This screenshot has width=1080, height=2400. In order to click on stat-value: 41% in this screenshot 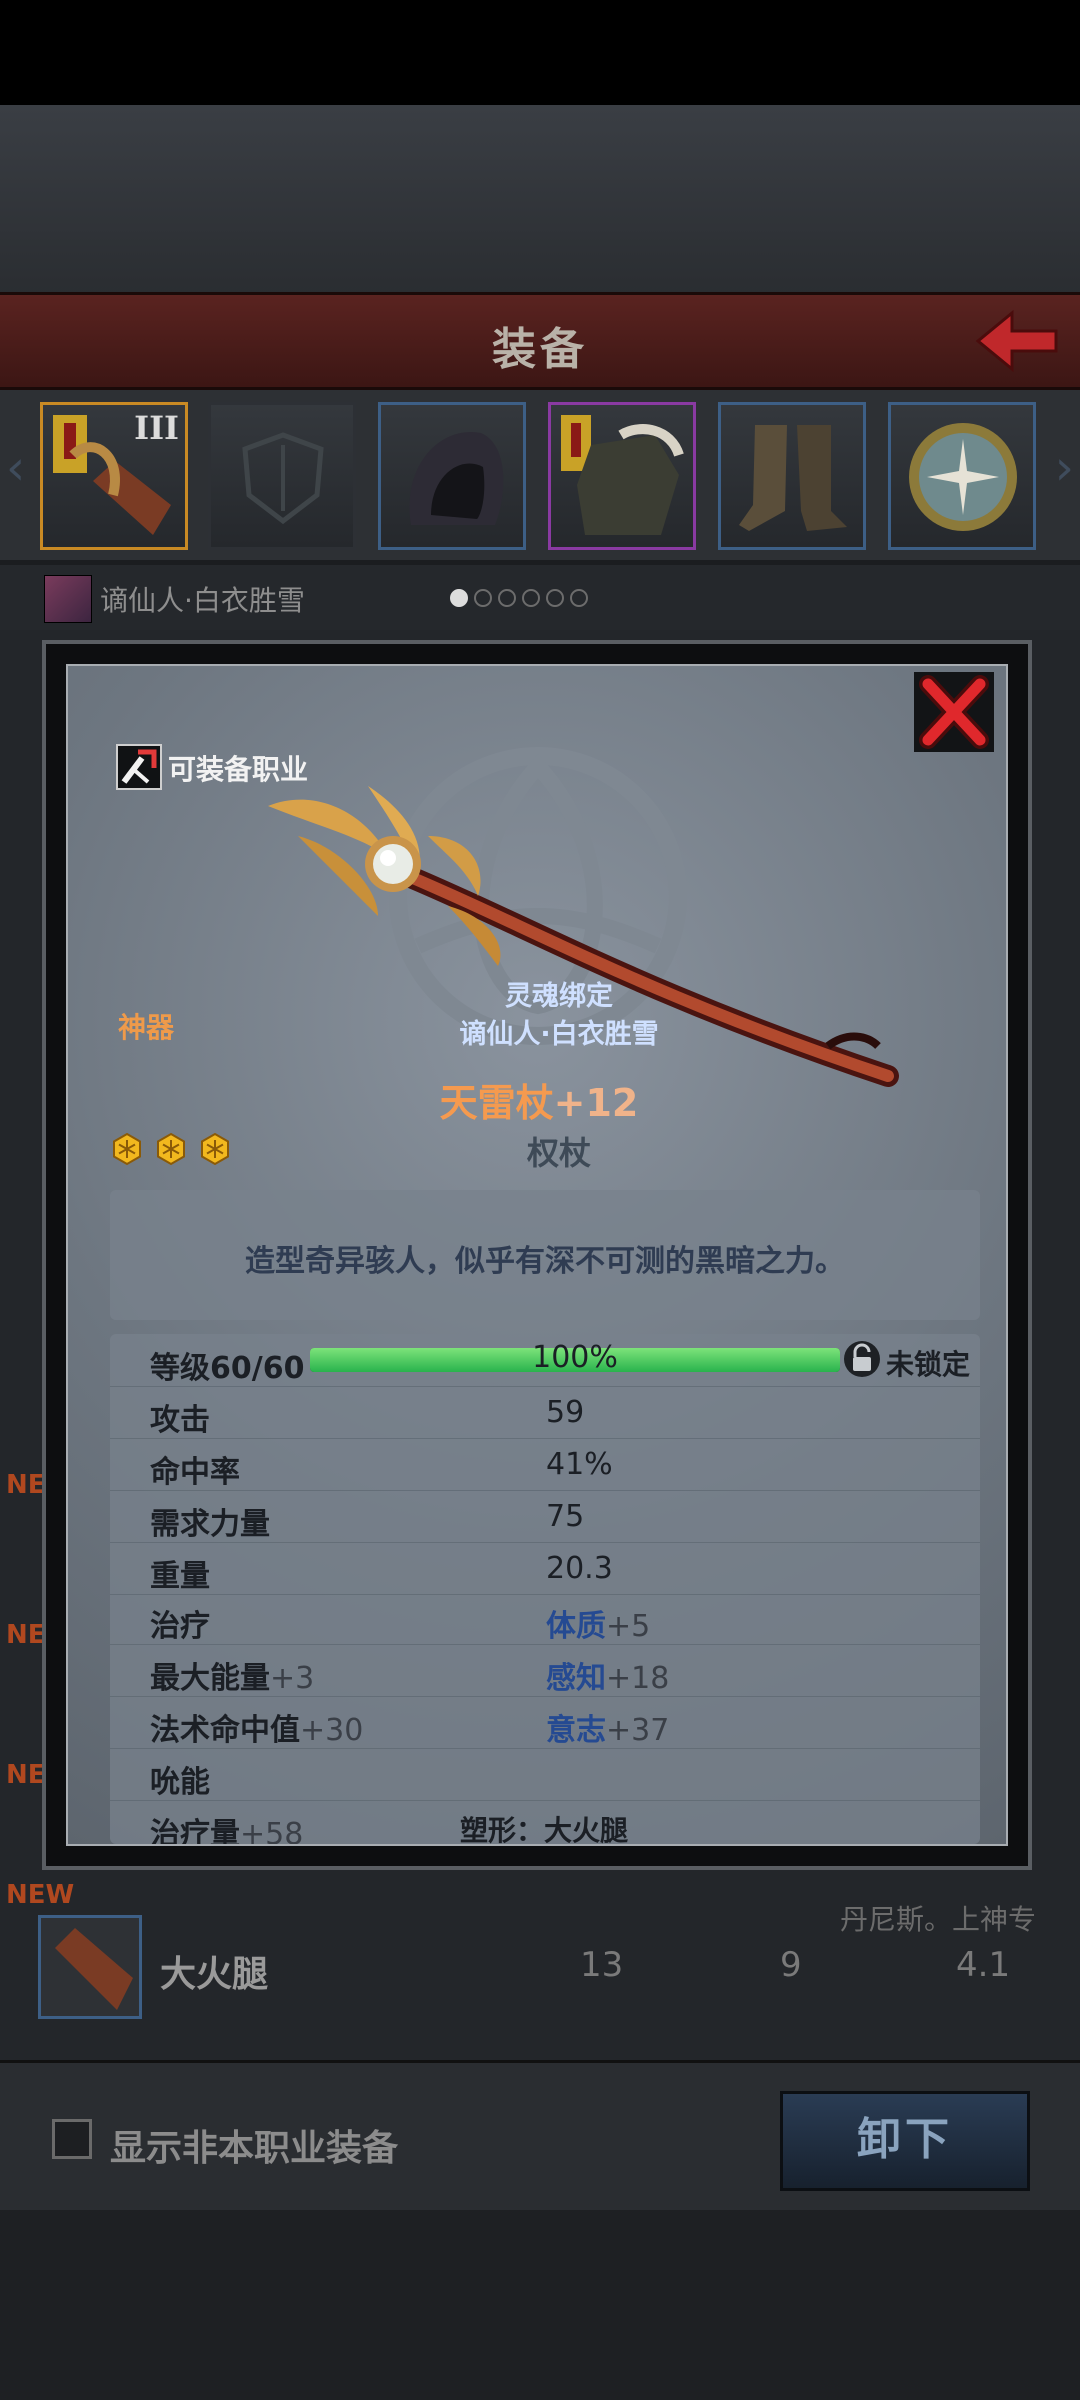, I will do `click(579, 1464)`.